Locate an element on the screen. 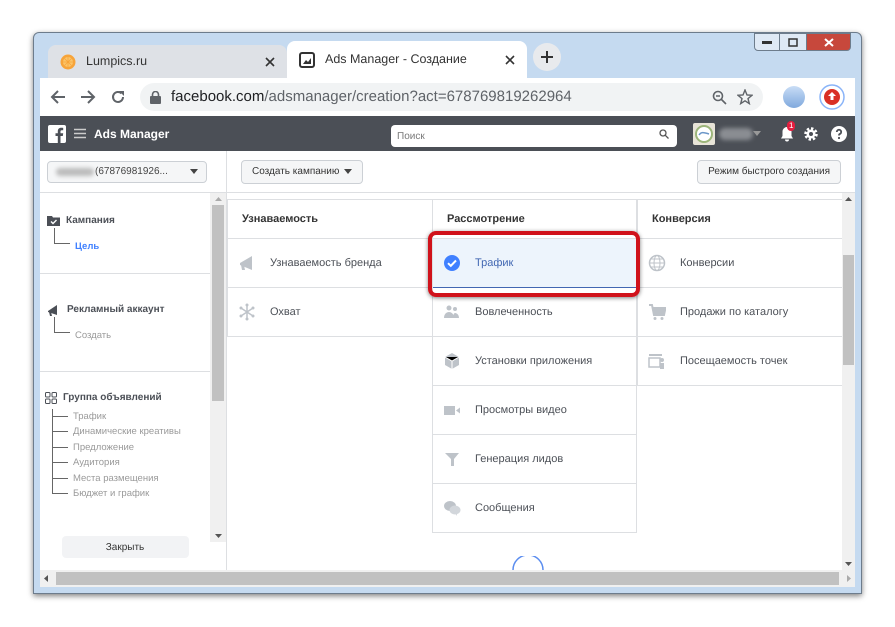  facebook-logo-icon is located at coordinates (57, 133).